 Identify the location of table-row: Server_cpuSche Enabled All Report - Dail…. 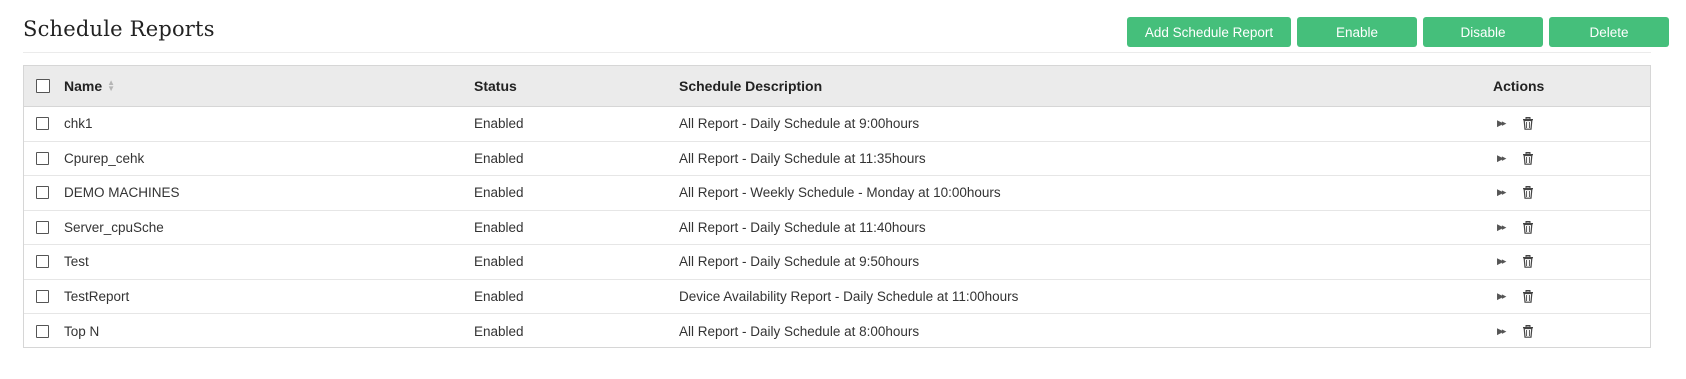
(837, 228).